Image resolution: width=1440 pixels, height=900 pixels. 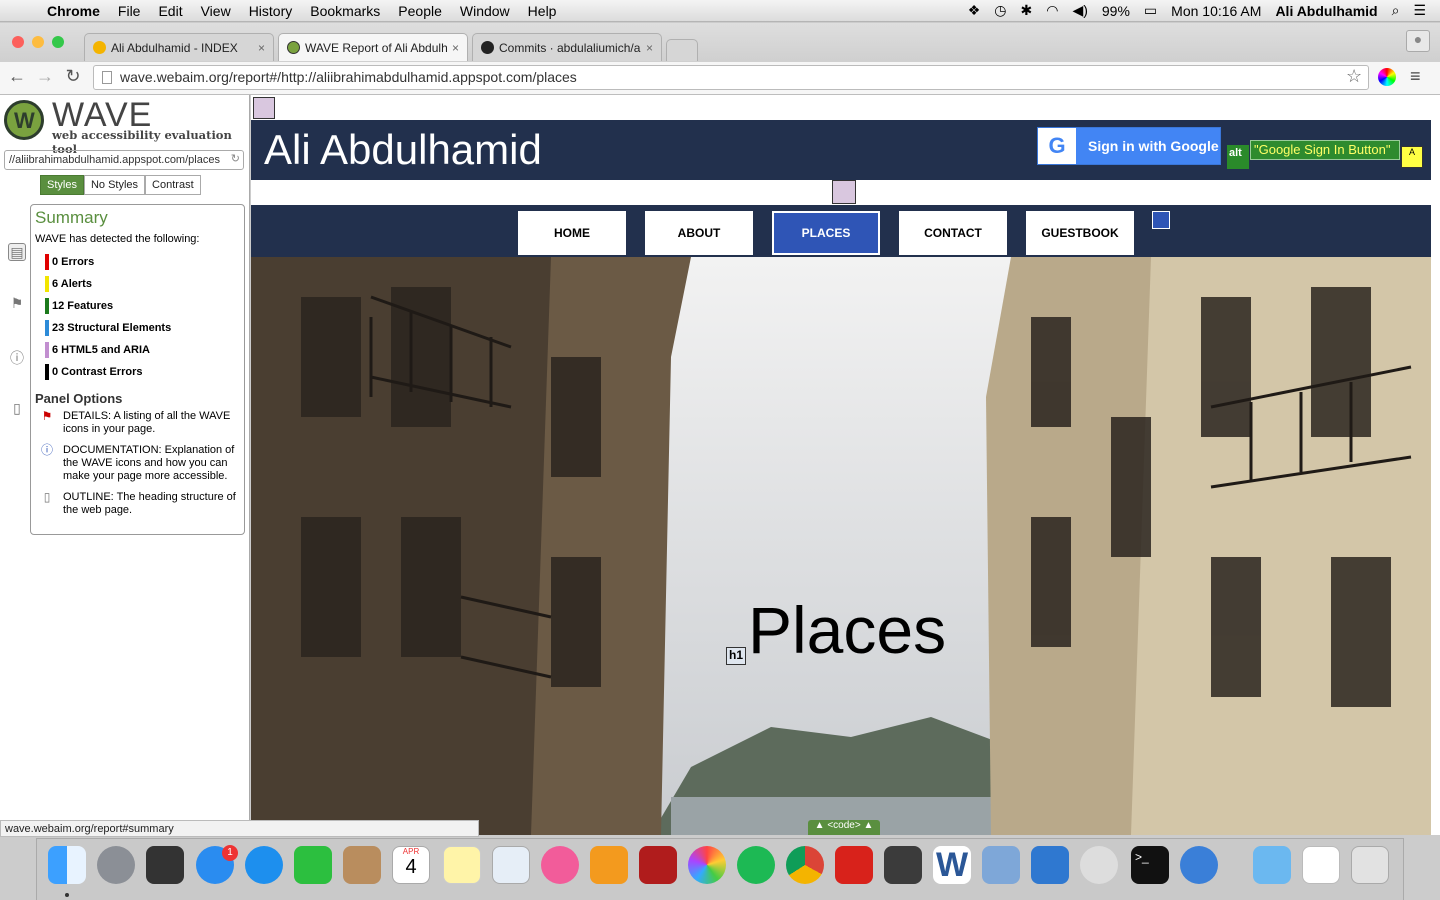 What do you see at coordinates (542, 11) in the screenshot?
I see `menu-help: Help` at bounding box center [542, 11].